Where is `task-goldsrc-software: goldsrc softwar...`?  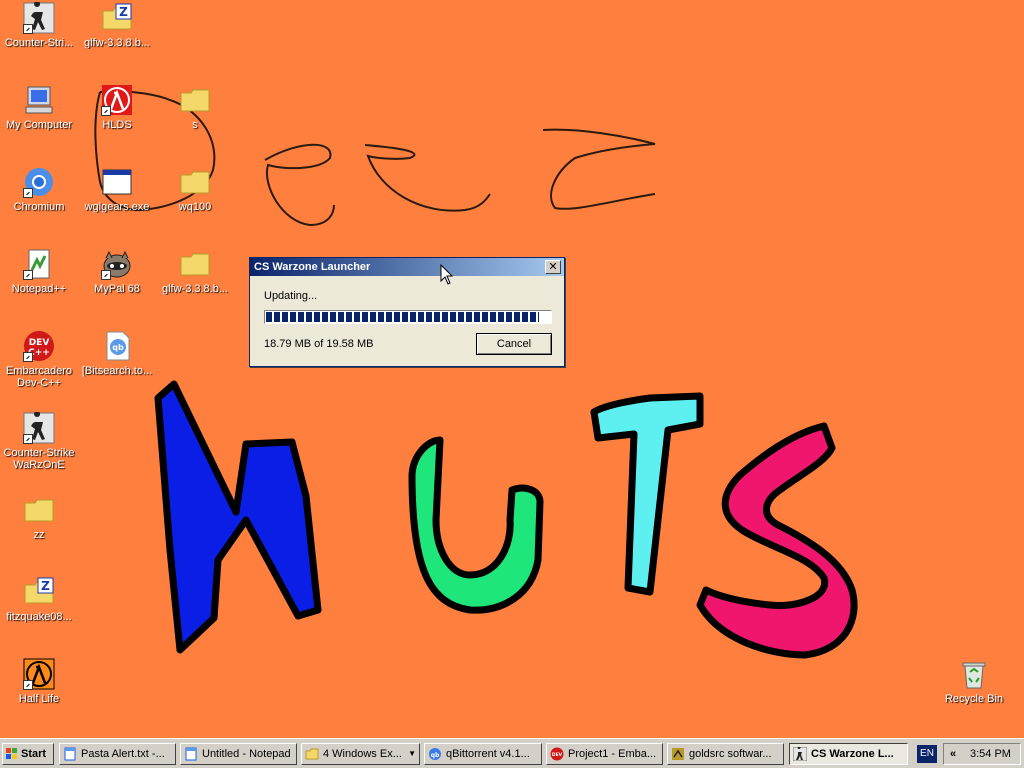
task-goldsrc-software: goldsrc softwar... is located at coordinates (725, 754).